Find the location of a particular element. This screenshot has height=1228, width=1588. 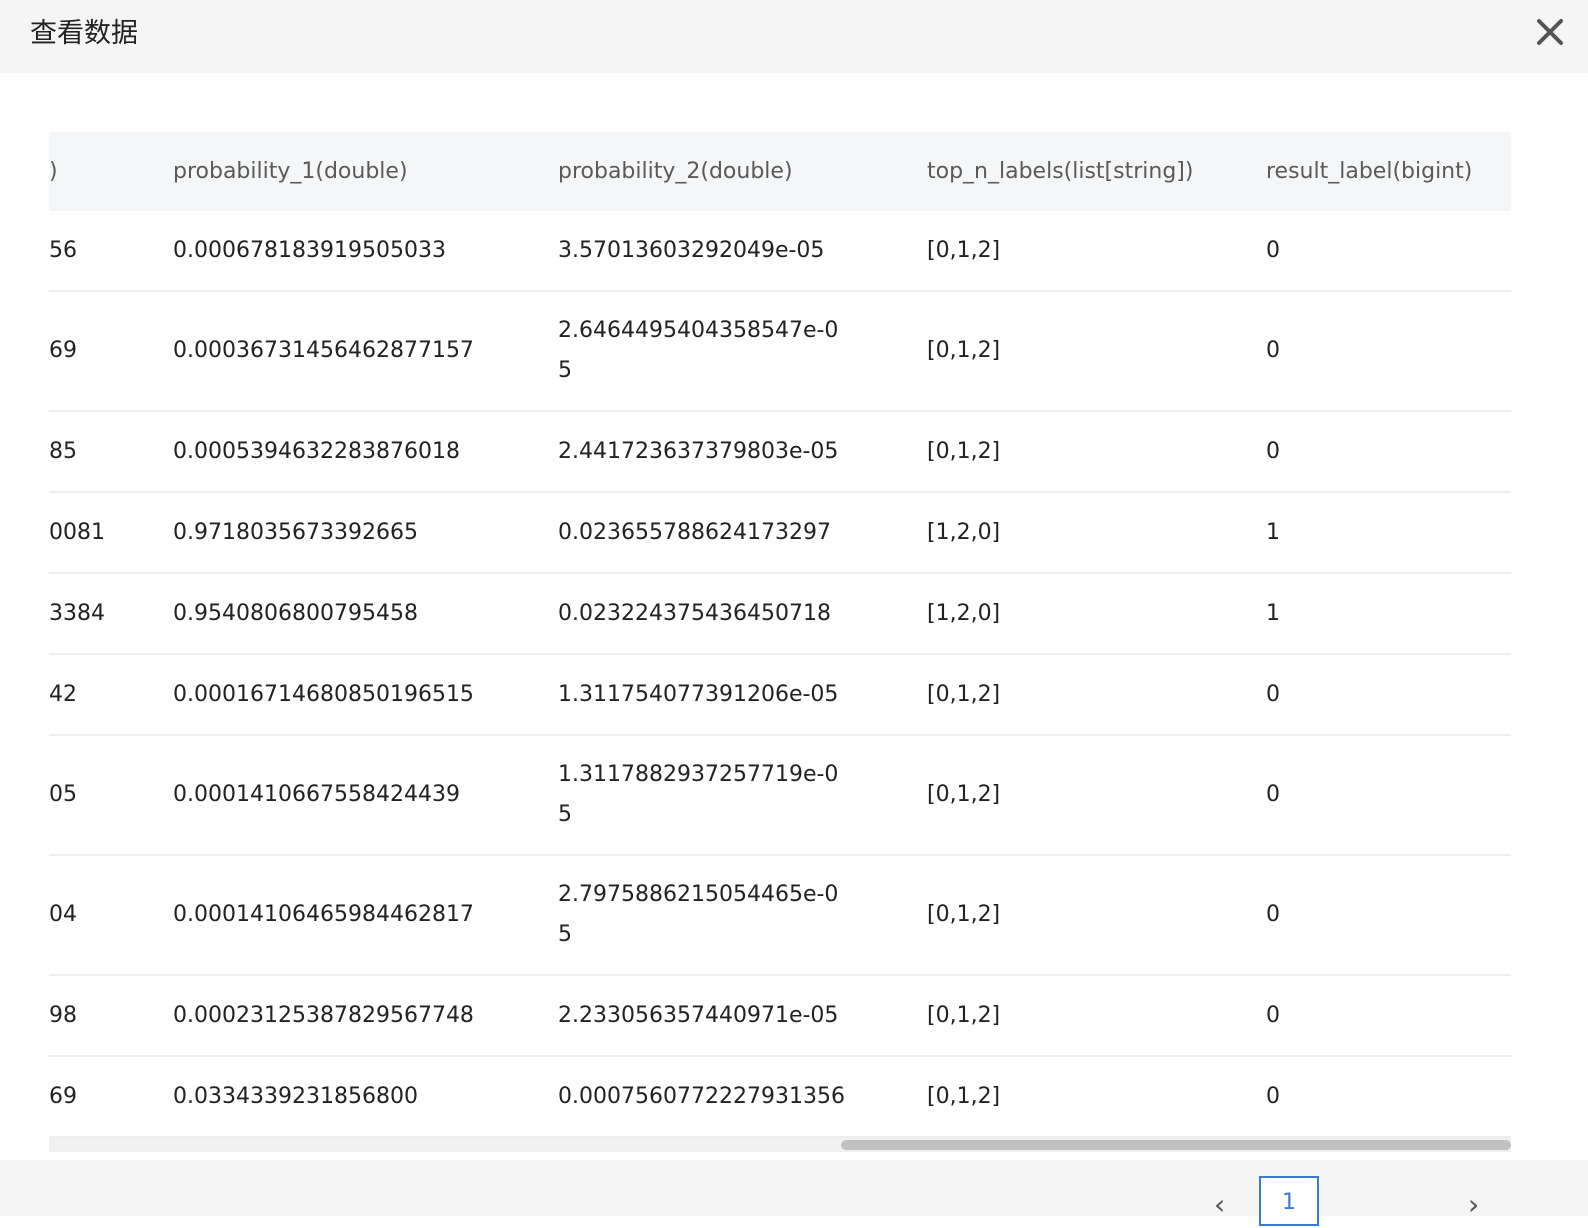

table-cell: 3.57013603292049e-05 is located at coordinates (742, 251).